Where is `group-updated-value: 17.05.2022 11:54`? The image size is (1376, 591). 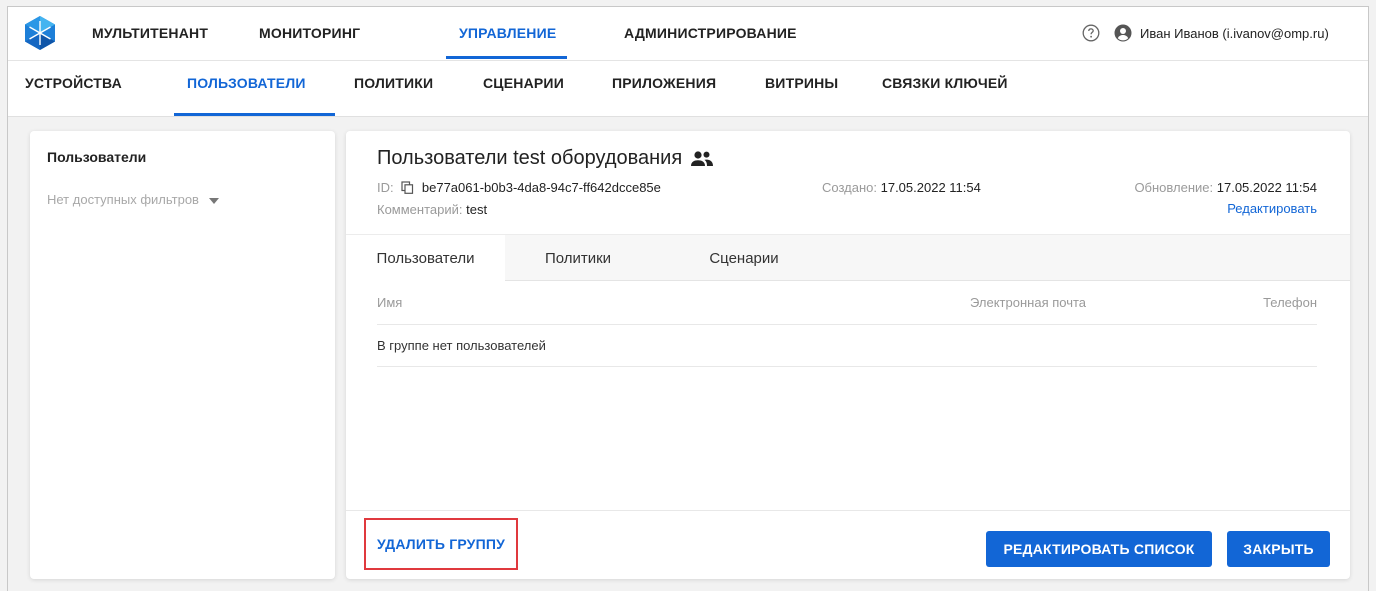 group-updated-value: 17.05.2022 11:54 is located at coordinates (1266, 187).